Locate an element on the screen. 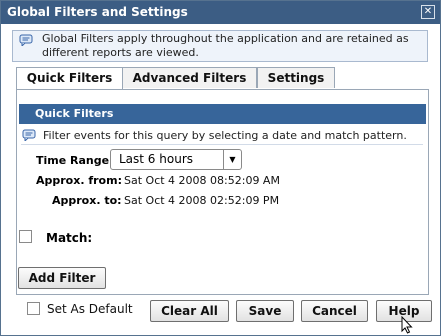 The height and width of the screenshot is (336, 441). save-button: Save is located at coordinates (265, 311).